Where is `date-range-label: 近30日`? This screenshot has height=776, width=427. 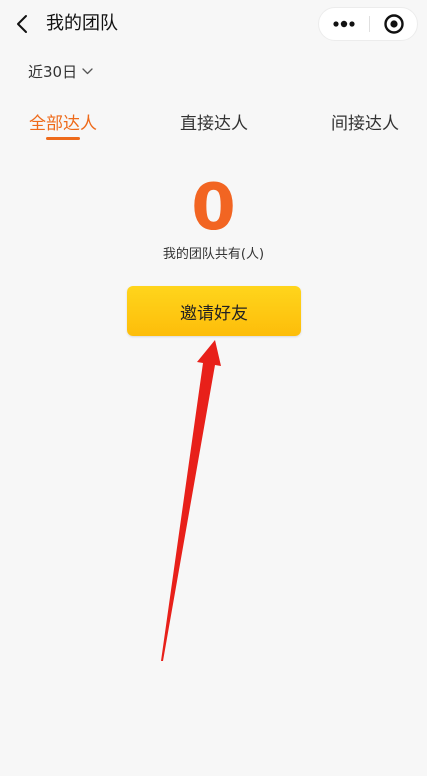 date-range-label: 近30日 is located at coordinates (53, 71).